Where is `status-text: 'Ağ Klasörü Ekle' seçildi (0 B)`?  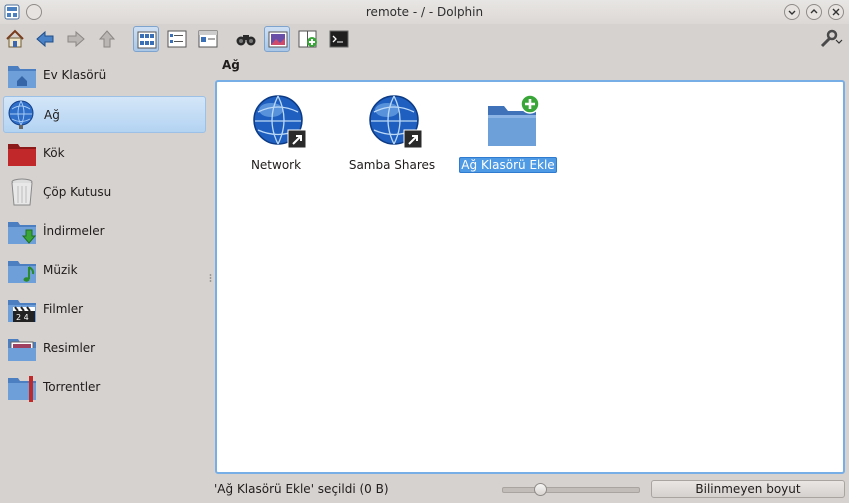
status-text: 'Ağ Klasörü Ekle' seçildi (0 B) is located at coordinates (301, 489).